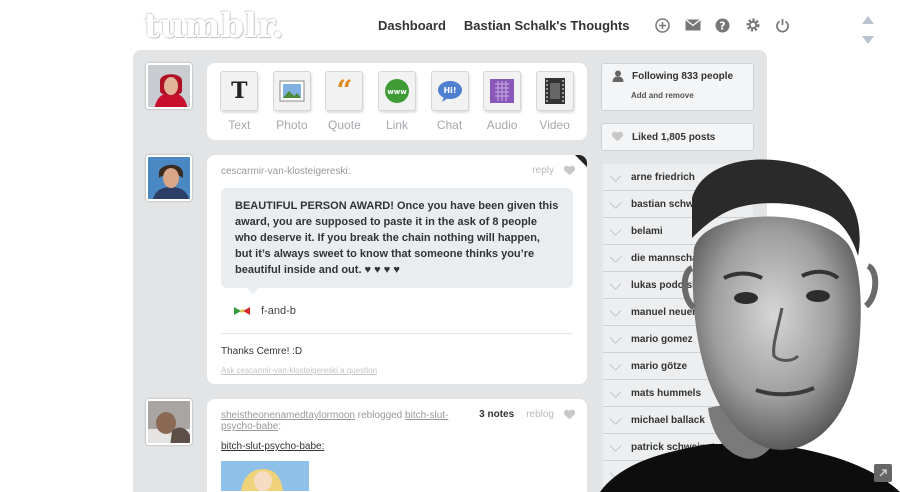  I want to click on post-type-video: Video, so click(555, 105).